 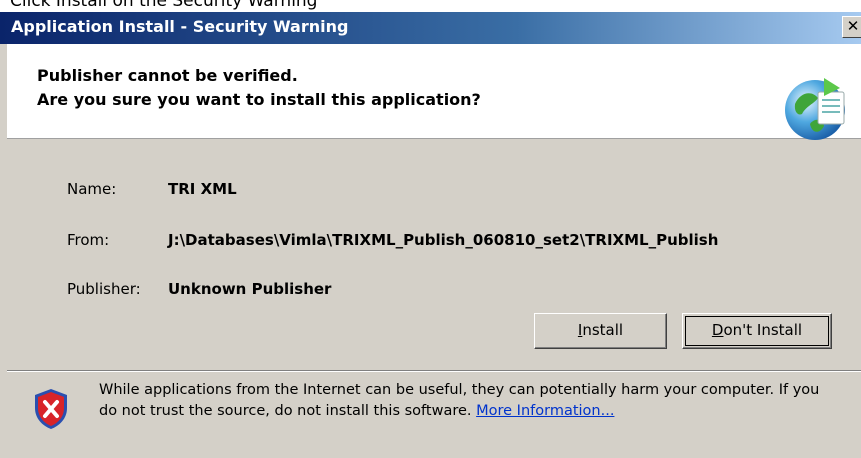 What do you see at coordinates (851, 27) in the screenshot?
I see `close-button: ✕` at bounding box center [851, 27].